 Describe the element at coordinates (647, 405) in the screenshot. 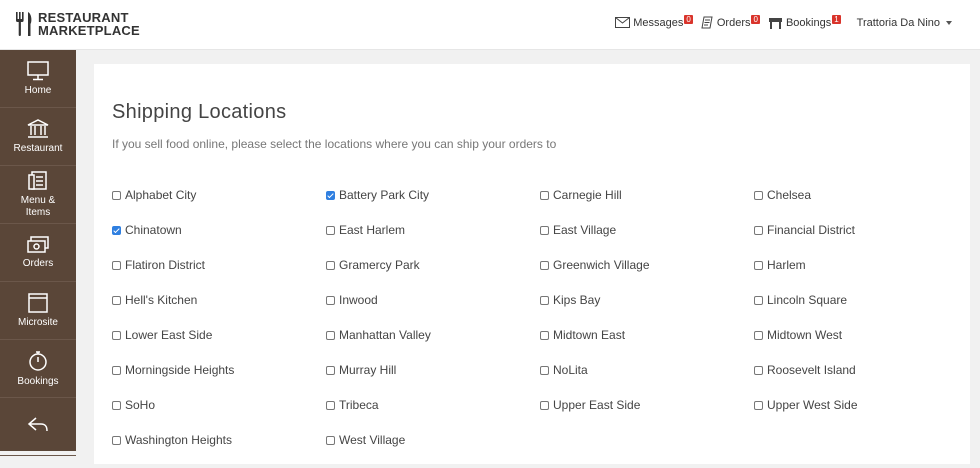

I see `location-option: Upper East Side` at that location.